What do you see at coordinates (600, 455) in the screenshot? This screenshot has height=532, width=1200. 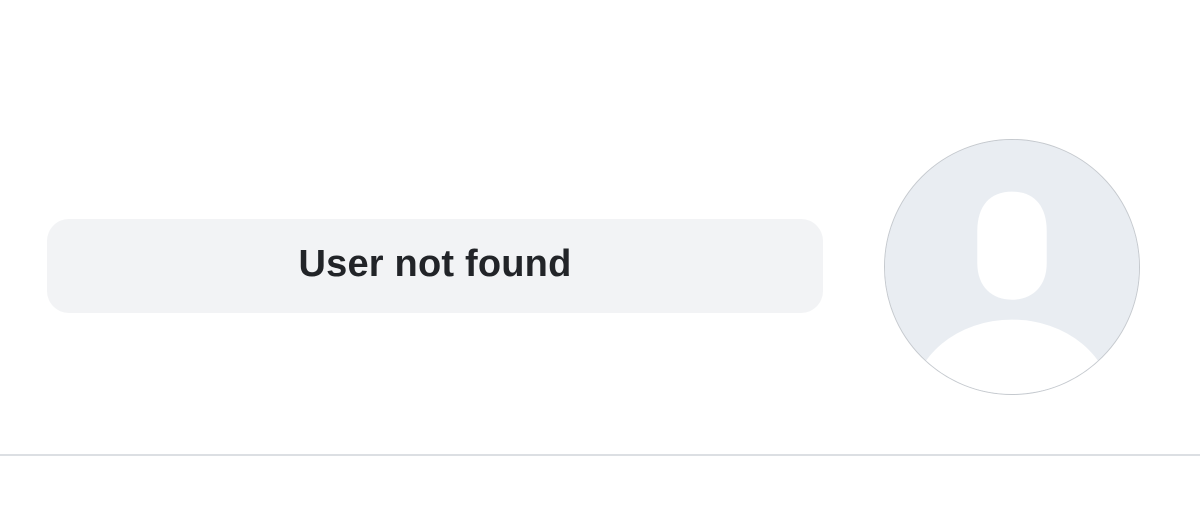 I see `divider` at bounding box center [600, 455].